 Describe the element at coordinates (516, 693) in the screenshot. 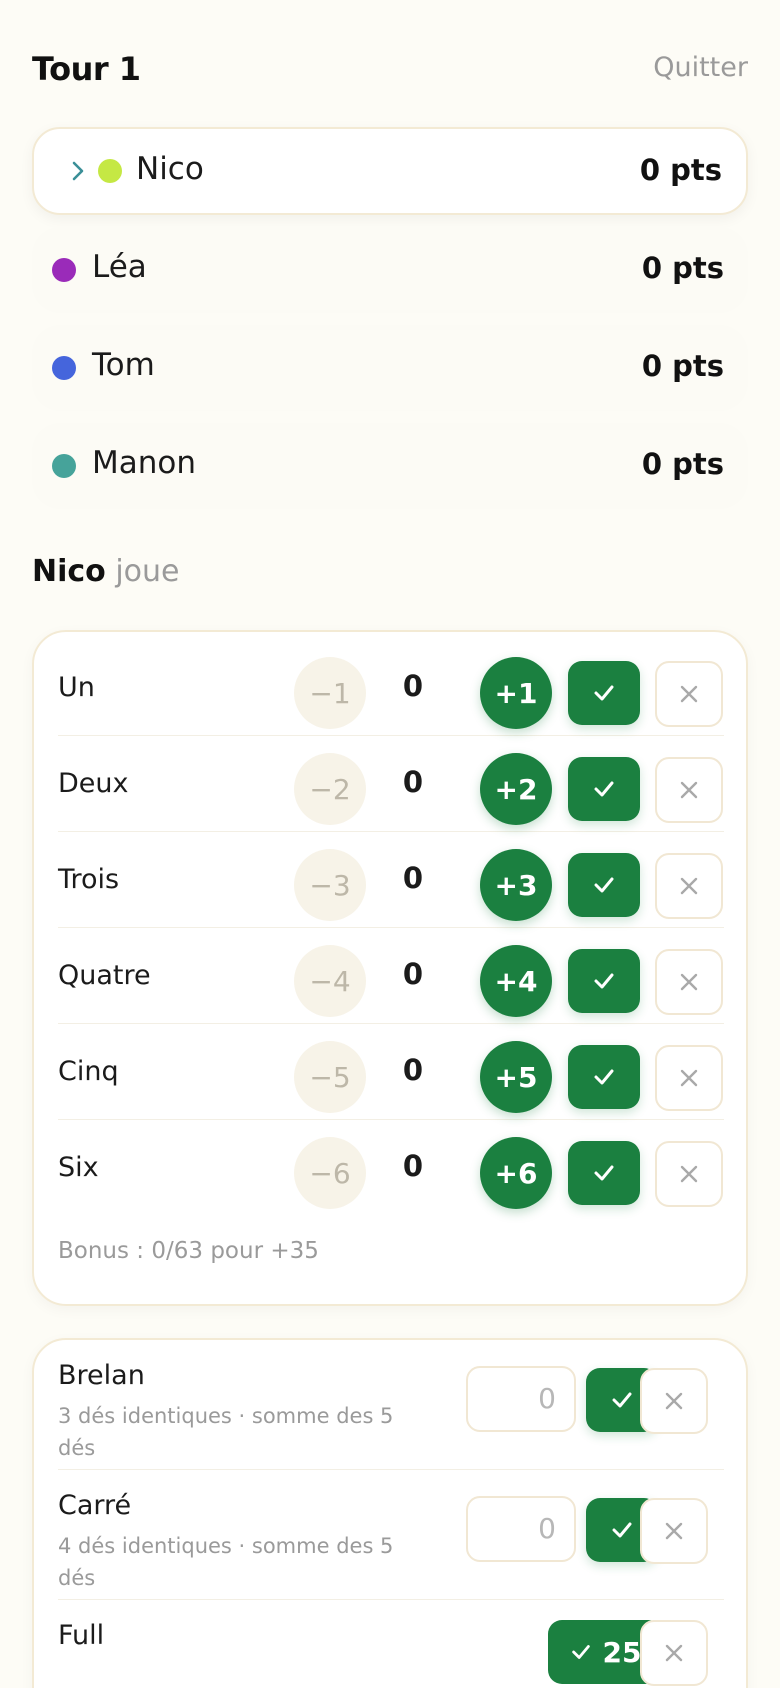

I see `increment-button: +1` at that location.